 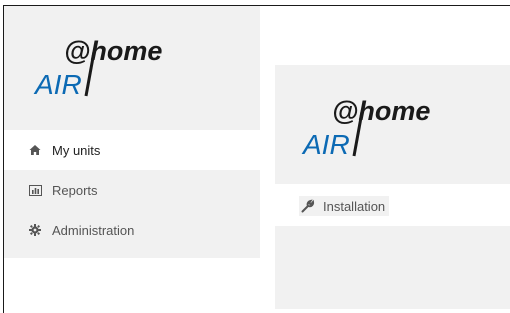 I want to click on installation-link: Installation, so click(x=344, y=206).